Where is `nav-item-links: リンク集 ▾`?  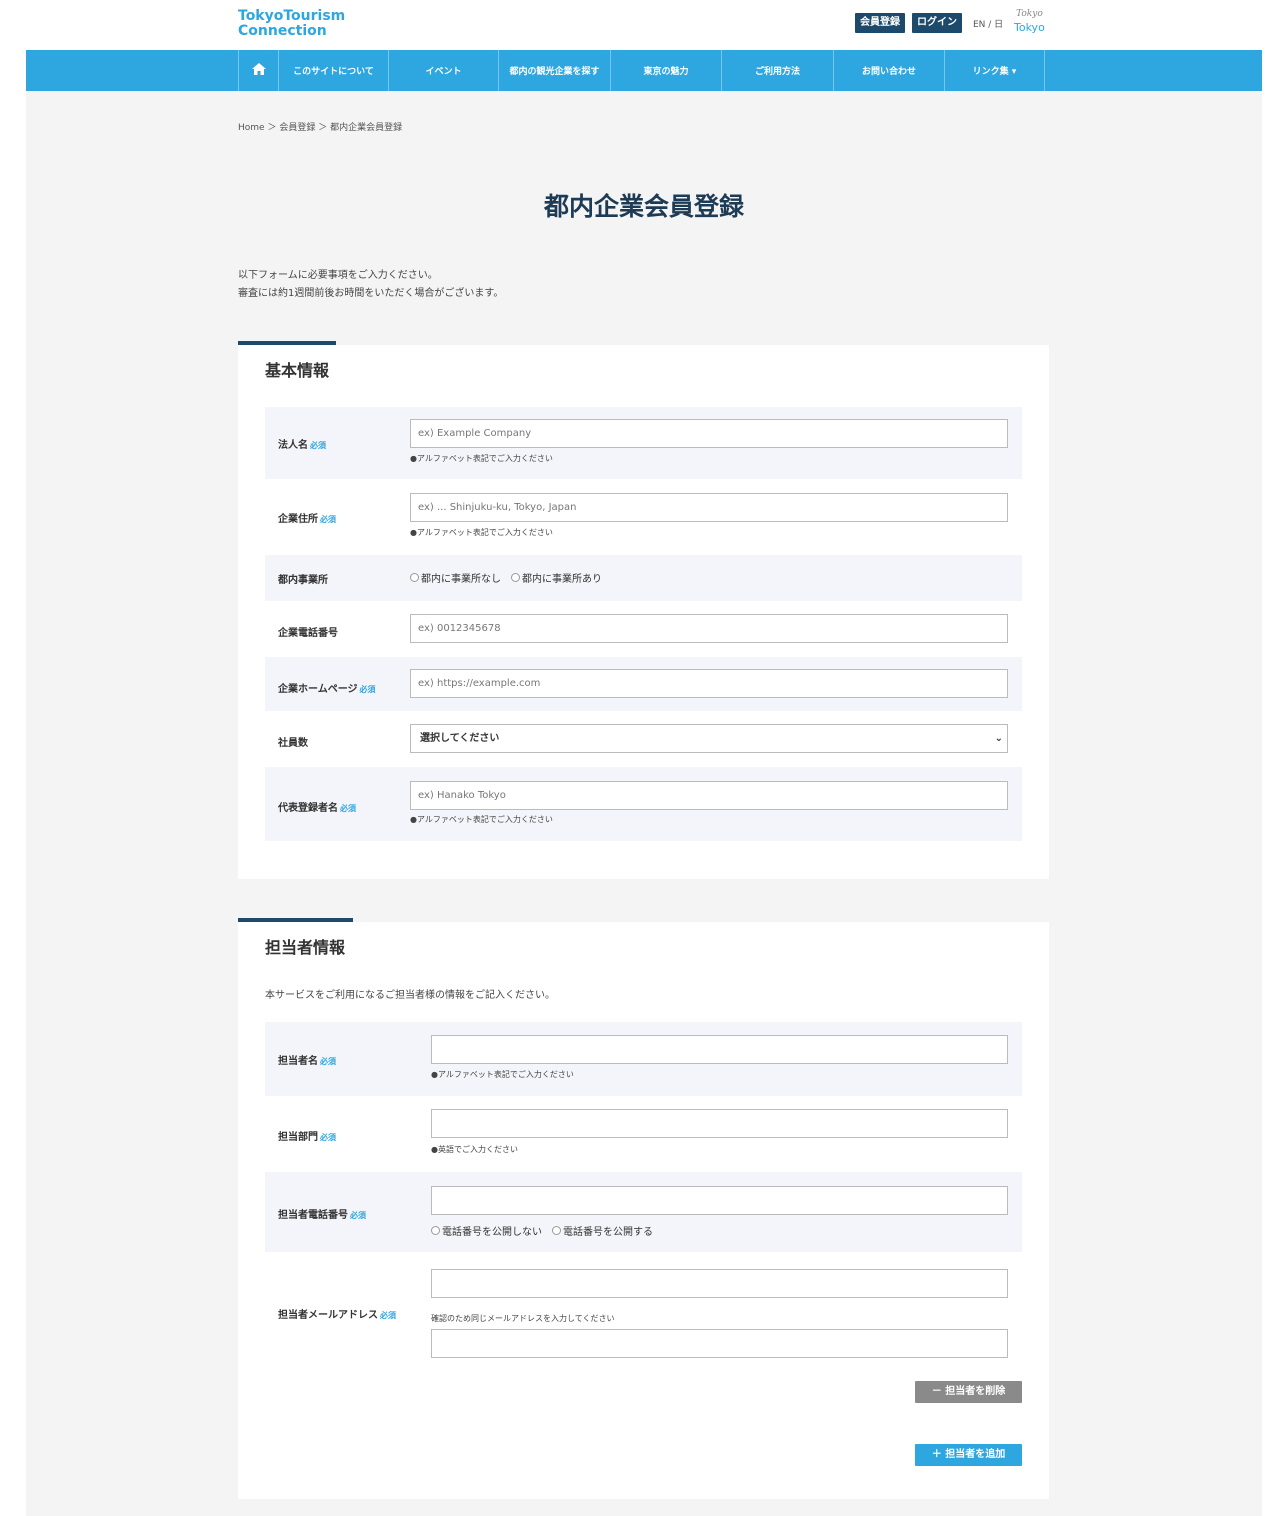
nav-item-links: リンク集 ▾ is located at coordinates (995, 70).